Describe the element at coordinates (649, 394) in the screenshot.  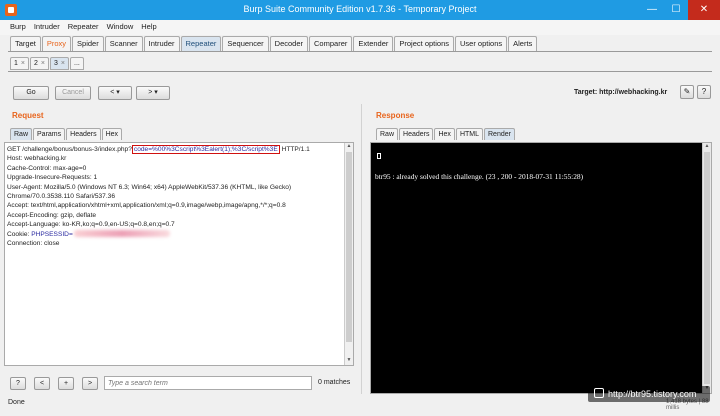
I see `watermark: http://btr95.tistory.com` at that location.